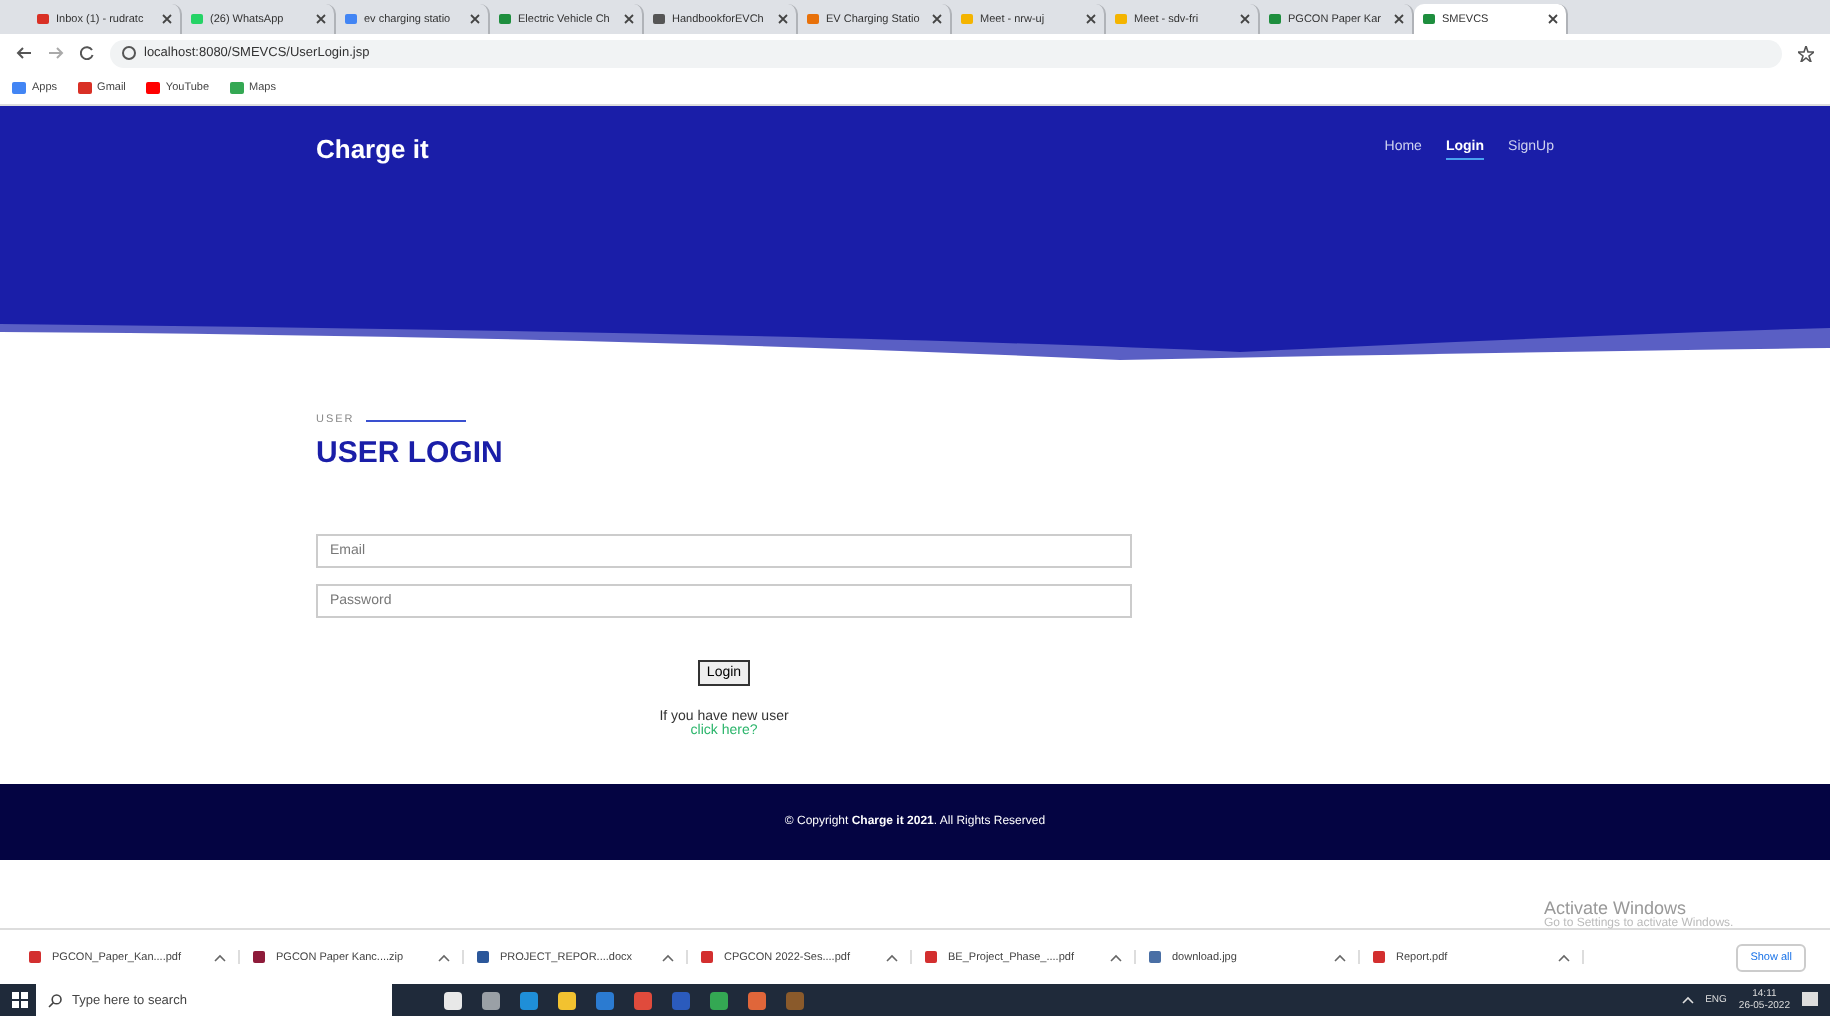  What do you see at coordinates (20, 1000) in the screenshot?
I see `windows-start-icon` at bounding box center [20, 1000].